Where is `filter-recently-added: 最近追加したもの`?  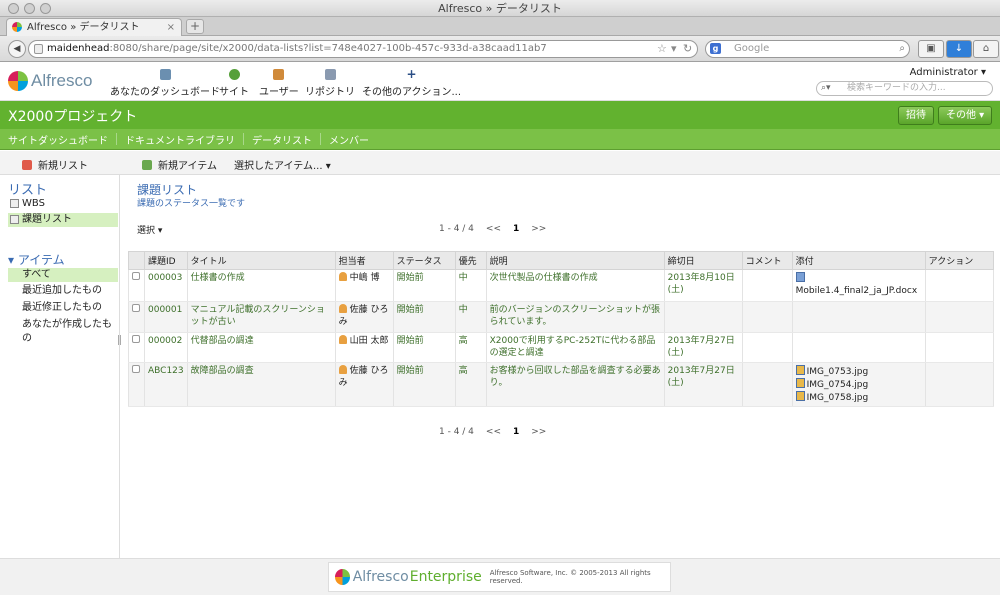 filter-recently-added: 最近追加したもの is located at coordinates (63, 291).